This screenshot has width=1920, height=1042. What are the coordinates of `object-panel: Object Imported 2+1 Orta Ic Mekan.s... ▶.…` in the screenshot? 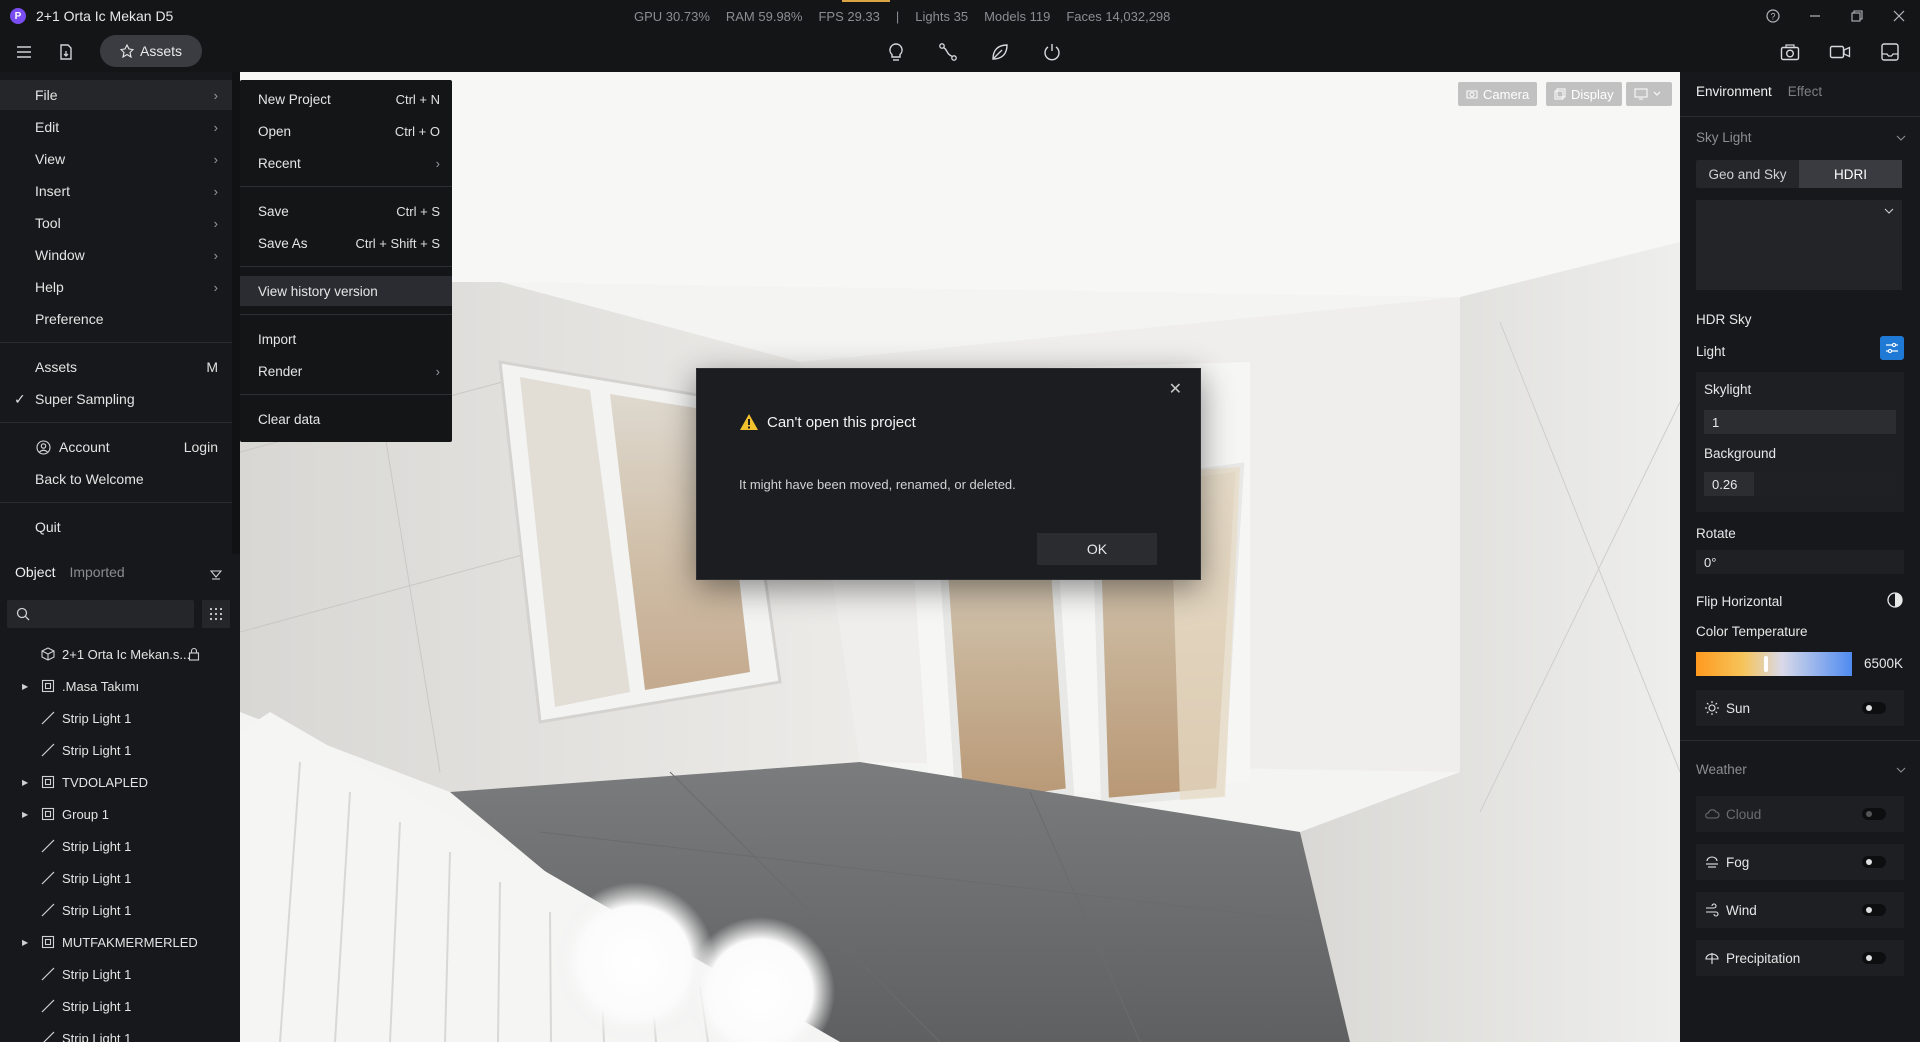 It's located at (120, 798).